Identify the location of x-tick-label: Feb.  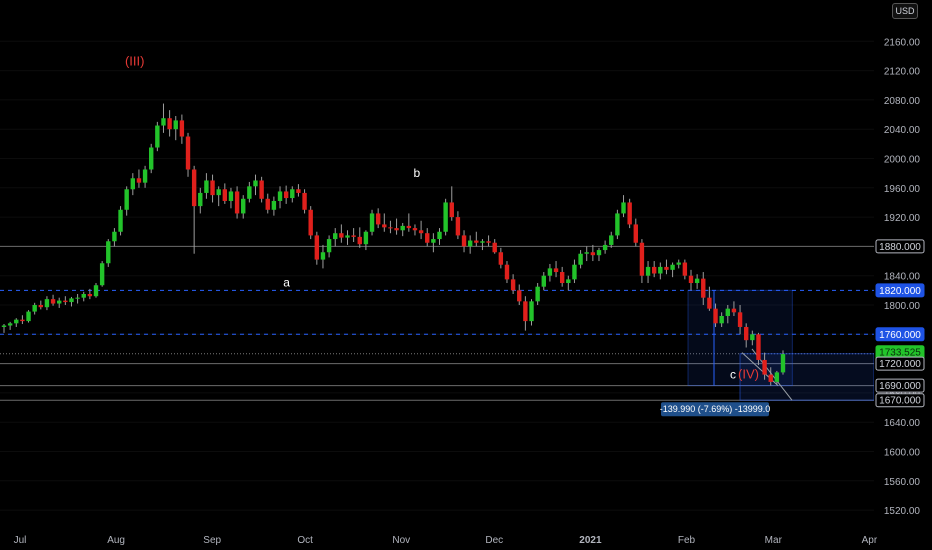
(687, 540).